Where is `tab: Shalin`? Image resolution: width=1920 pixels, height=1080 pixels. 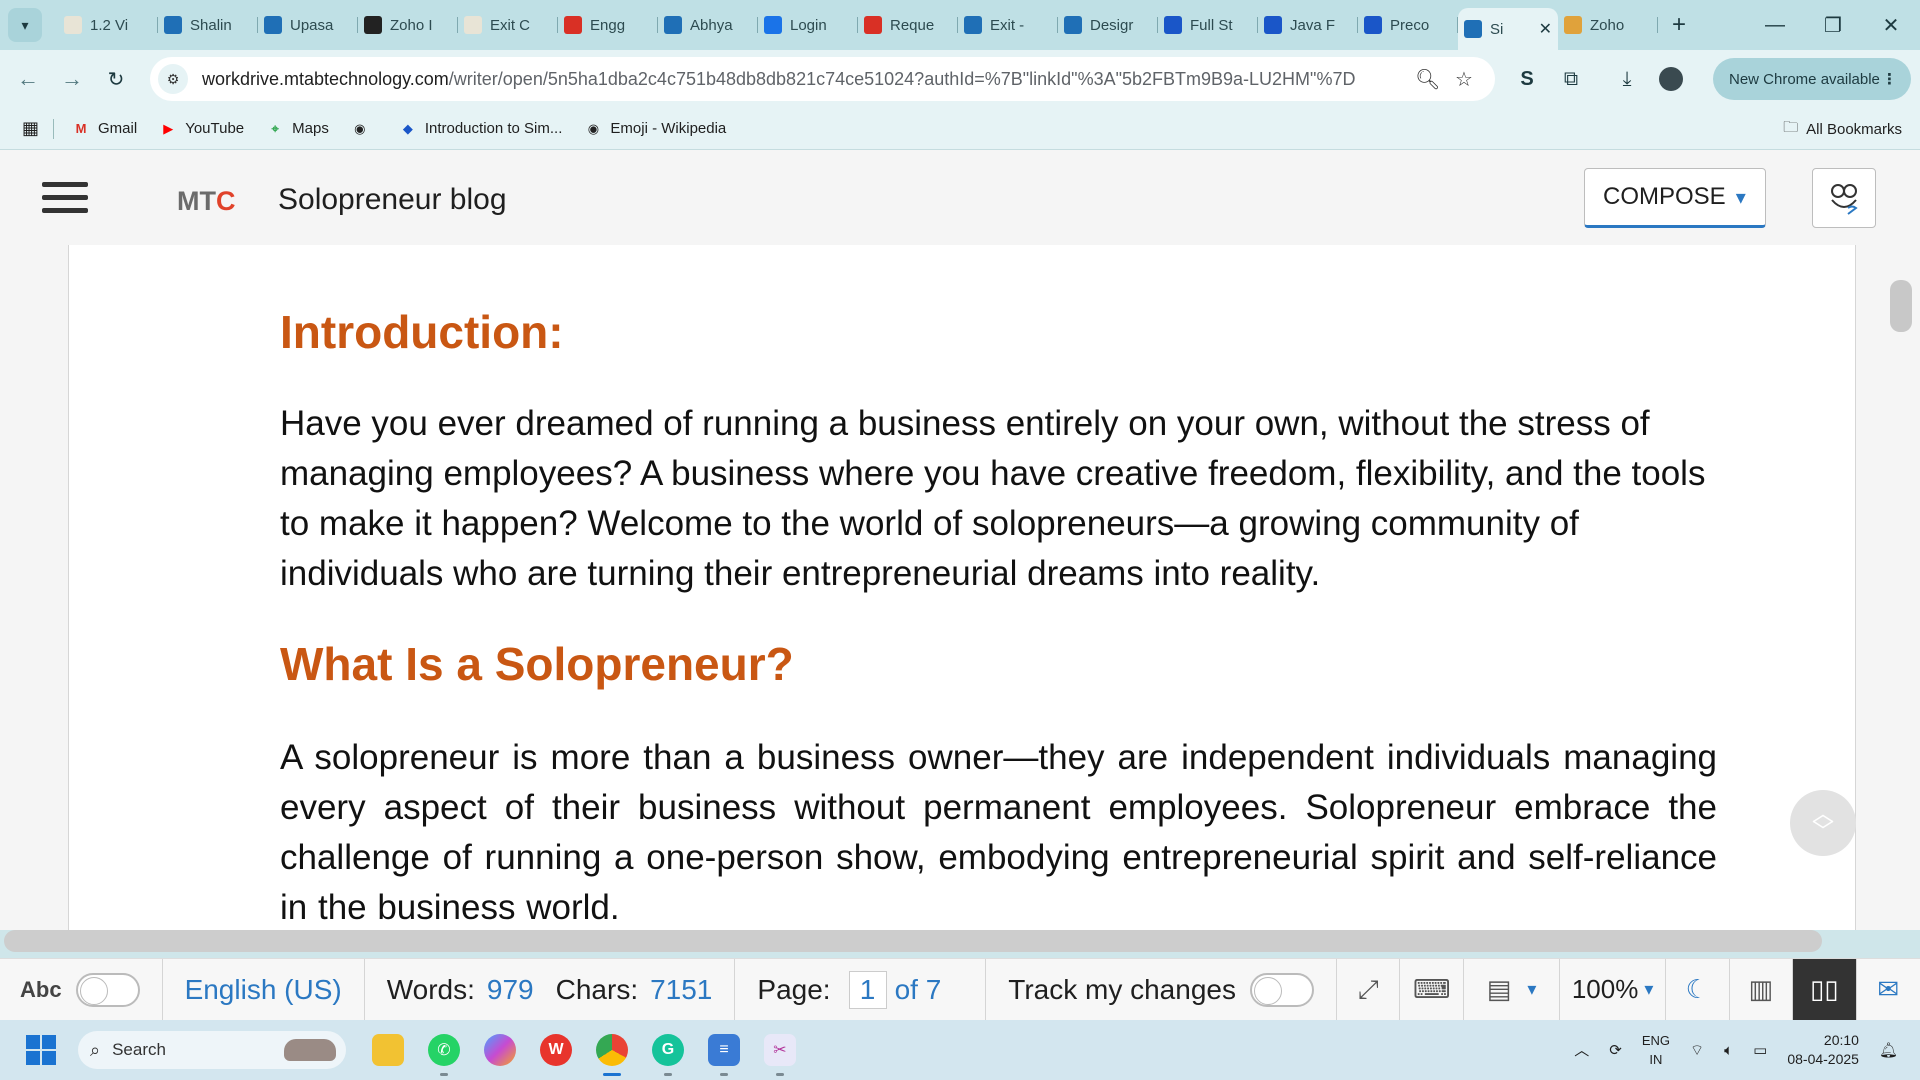 tab: Shalin is located at coordinates (208, 25).